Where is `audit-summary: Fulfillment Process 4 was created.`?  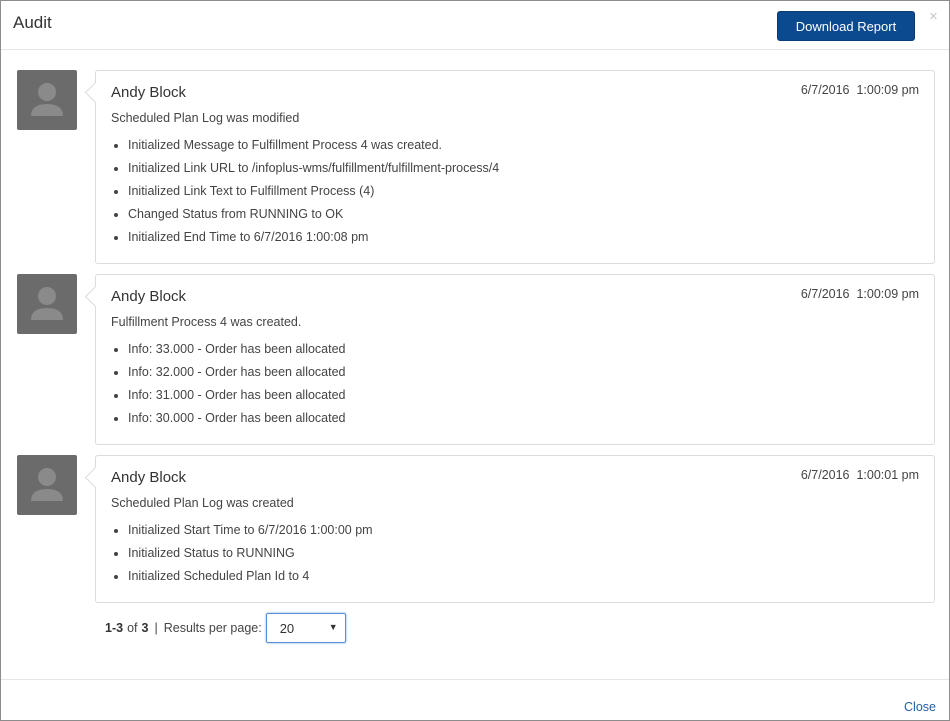 audit-summary: Fulfillment Process 4 was created. is located at coordinates (206, 322).